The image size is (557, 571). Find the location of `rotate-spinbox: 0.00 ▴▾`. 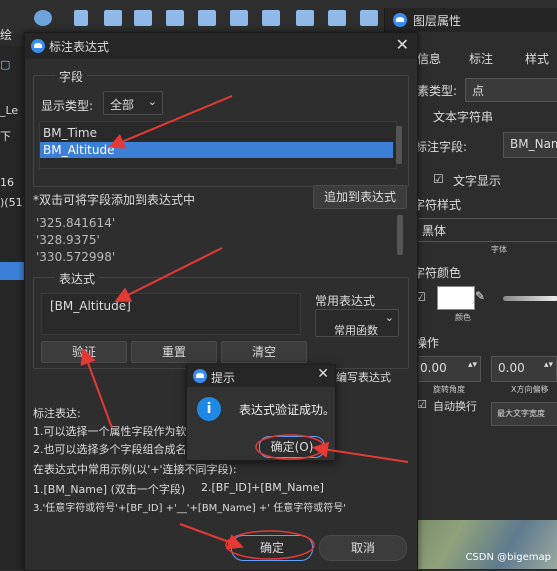

rotate-spinbox: 0.00 ▴▾ is located at coordinates (448, 369).